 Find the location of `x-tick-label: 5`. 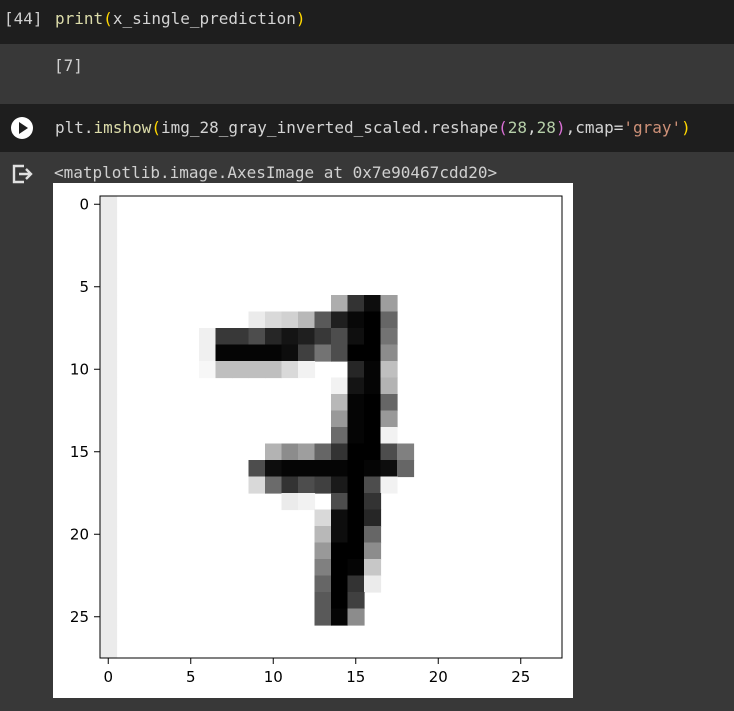

x-tick-label: 5 is located at coordinates (191, 677).